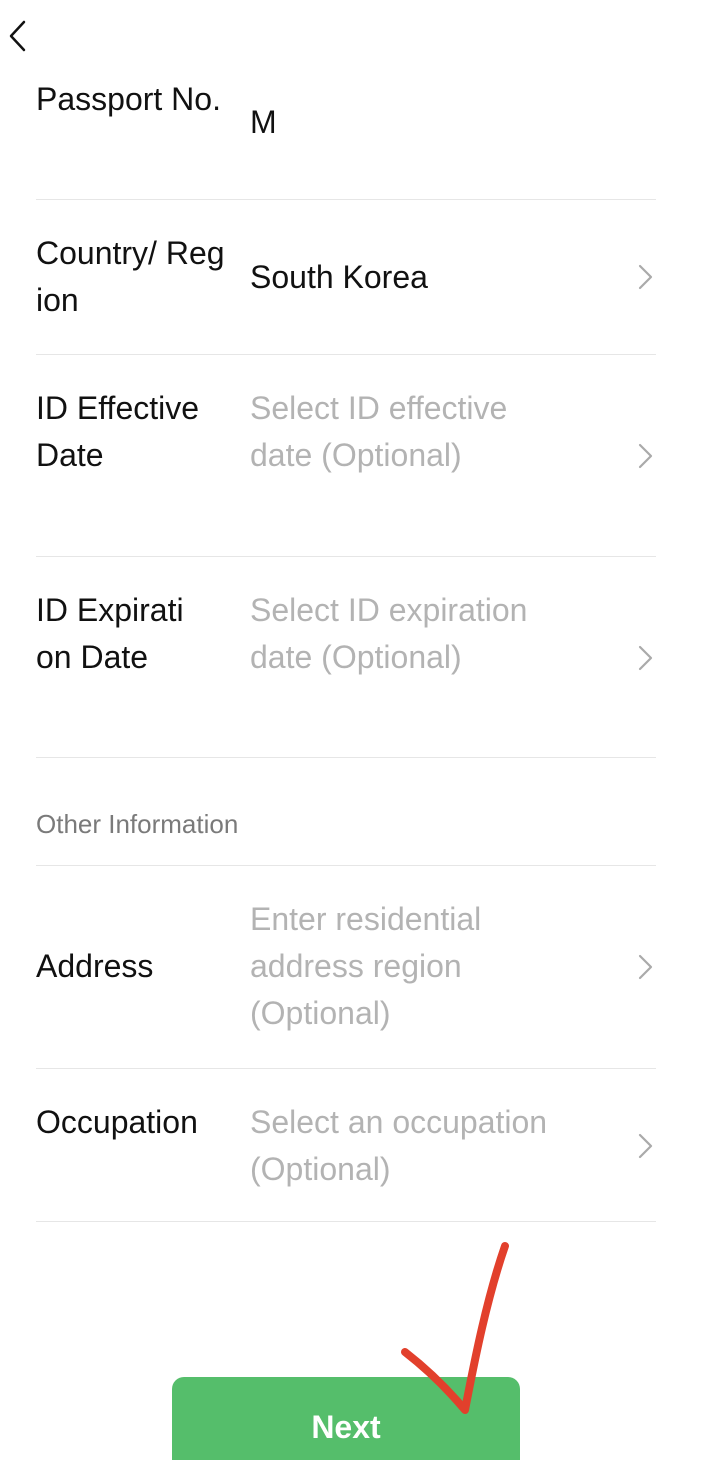  What do you see at coordinates (110, 633) in the screenshot?
I see `id-expiration-date-label: ID Expiration Date` at bounding box center [110, 633].